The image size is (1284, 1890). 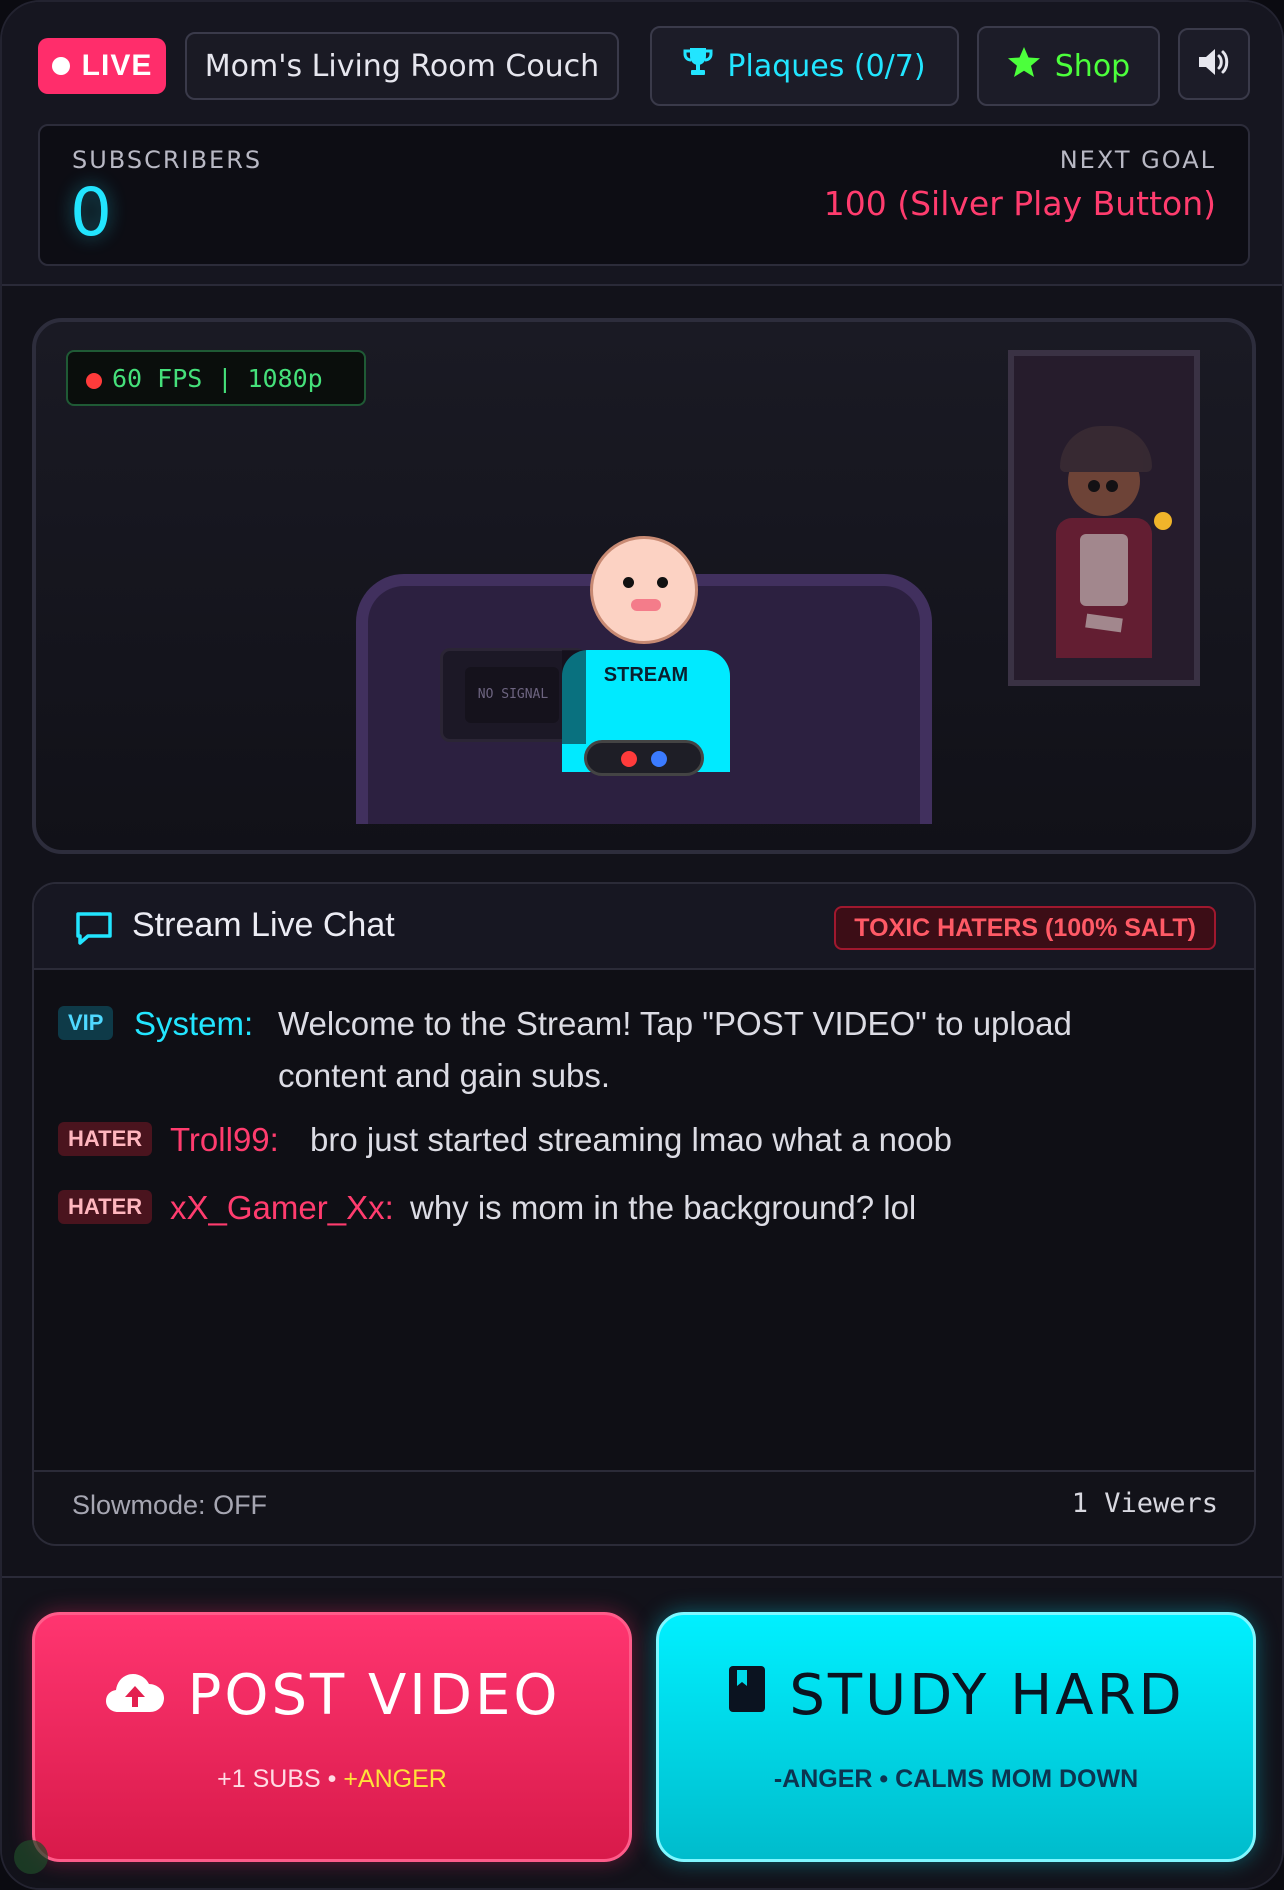 I want to click on monitor-shadow, so click(x=574, y=697).